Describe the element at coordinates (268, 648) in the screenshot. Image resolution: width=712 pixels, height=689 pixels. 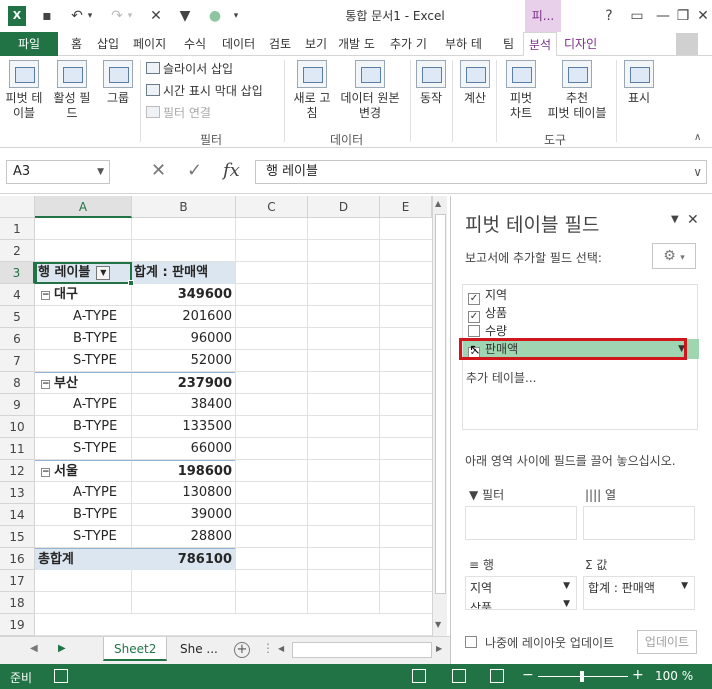
I see `split-handle-icon: ⋮` at that location.